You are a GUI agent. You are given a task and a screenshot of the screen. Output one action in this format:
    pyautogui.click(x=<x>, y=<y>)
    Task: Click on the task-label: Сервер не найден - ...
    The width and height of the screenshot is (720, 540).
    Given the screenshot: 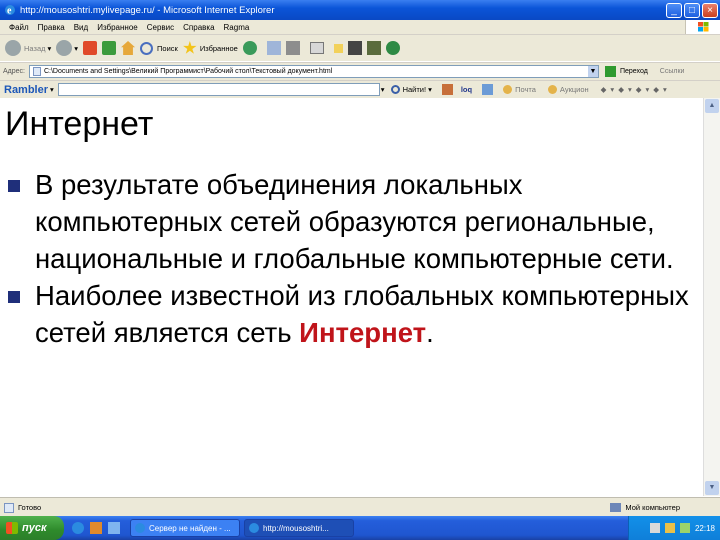 What is the action you would take?
    pyautogui.click(x=190, y=528)
    